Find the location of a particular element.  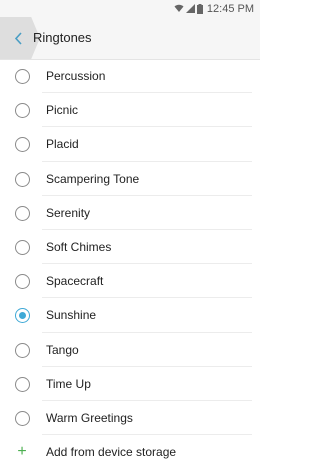

ringtone-label: Spacecraft is located at coordinates (75, 281).